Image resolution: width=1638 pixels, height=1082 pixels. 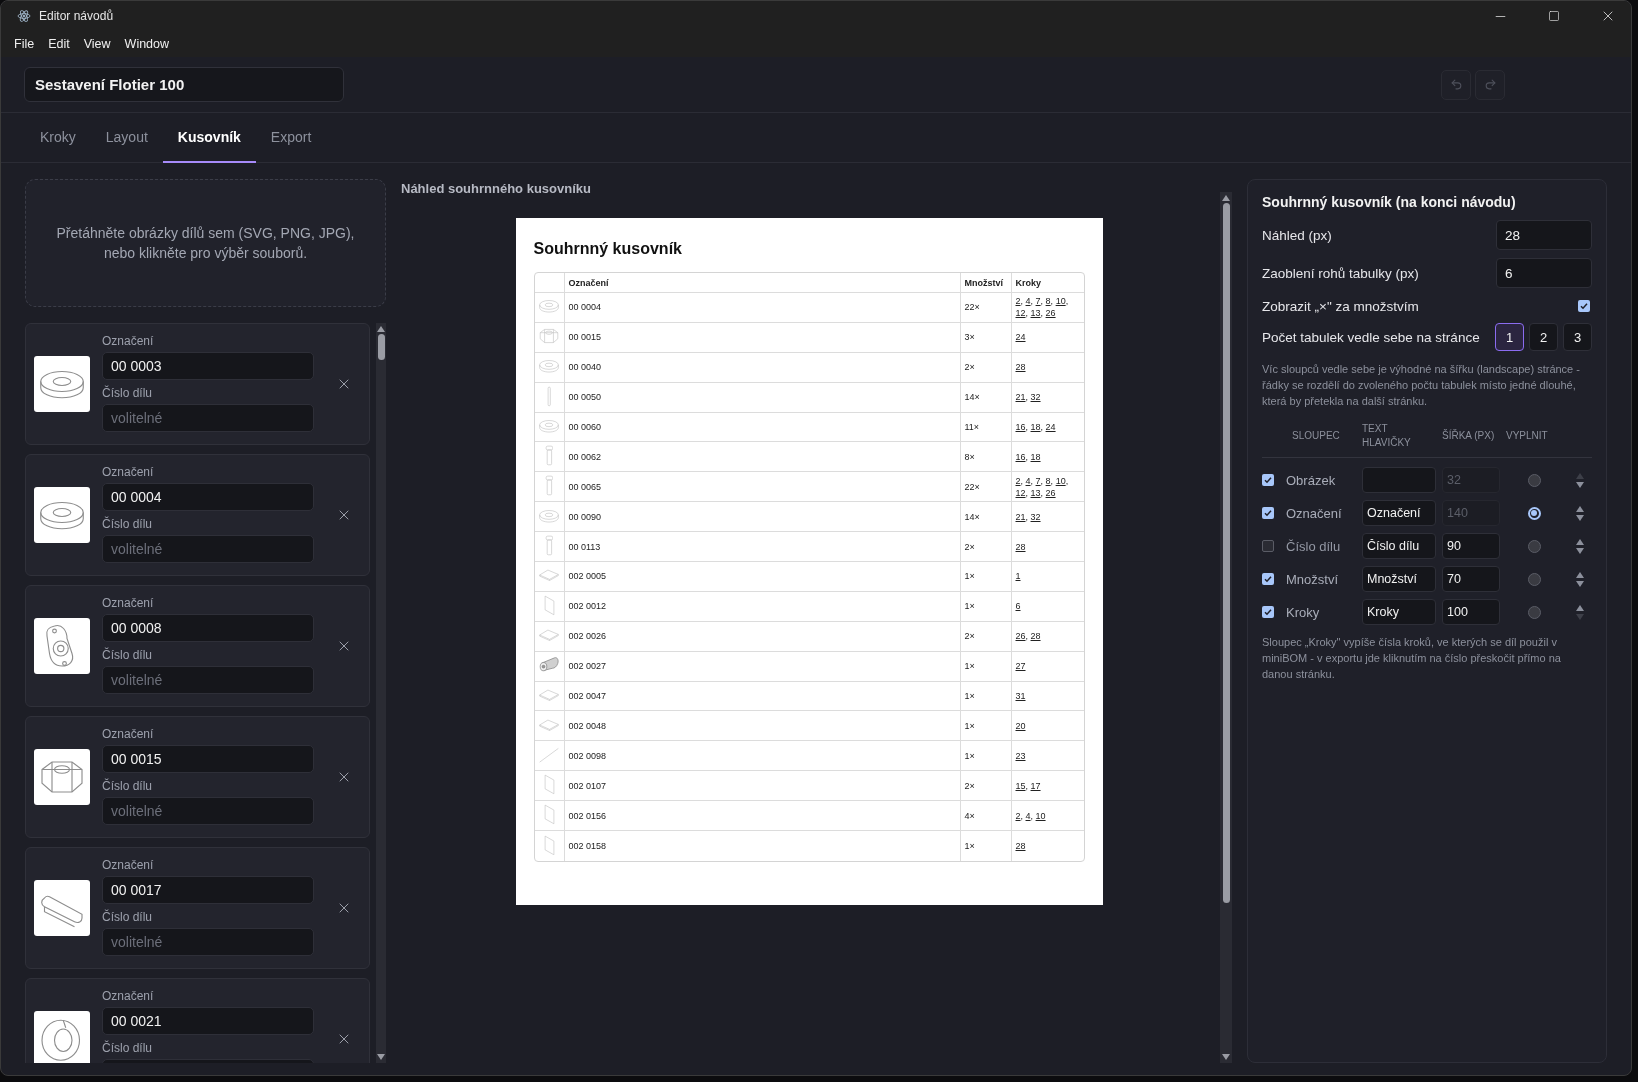 I want to click on header-text-field, so click(x=1399, y=480).